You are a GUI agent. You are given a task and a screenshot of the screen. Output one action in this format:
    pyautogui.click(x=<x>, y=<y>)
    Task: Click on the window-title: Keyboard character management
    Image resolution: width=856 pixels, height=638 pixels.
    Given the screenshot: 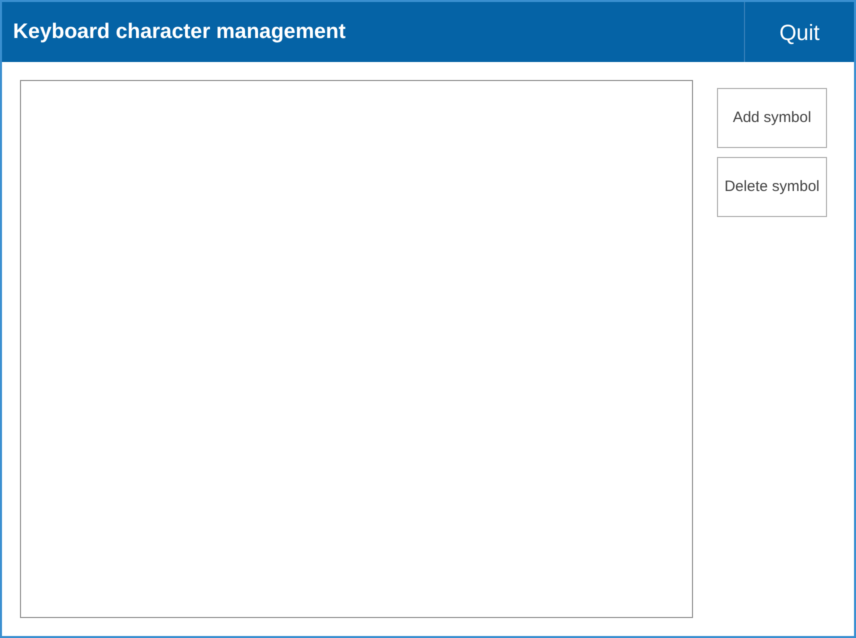 What is the action you would take?
    pyautogui.click(x=179, y=32)
    